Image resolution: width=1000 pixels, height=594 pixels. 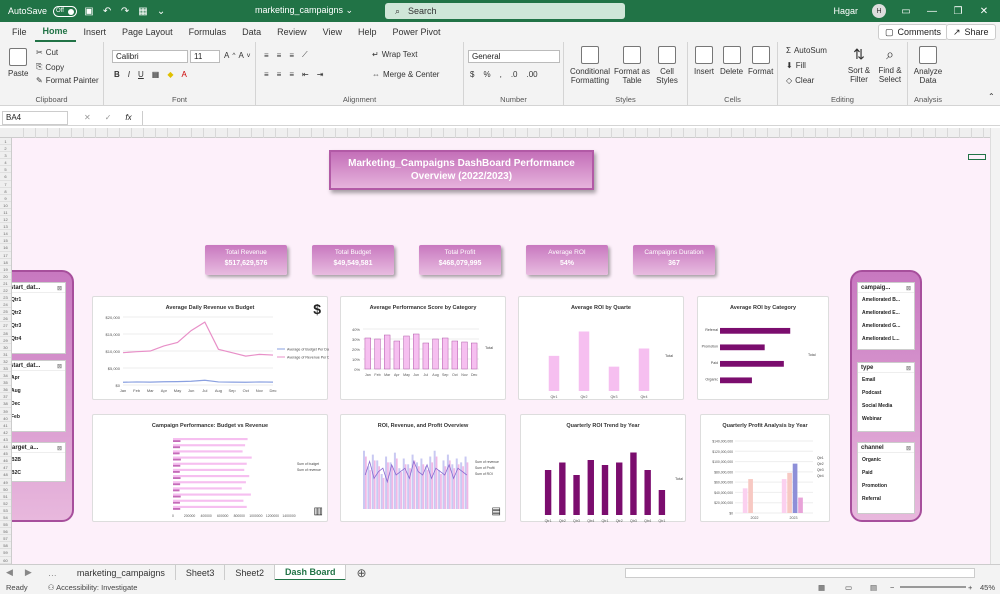 I want to click on row-header: 47, so click(x=5, y=468).